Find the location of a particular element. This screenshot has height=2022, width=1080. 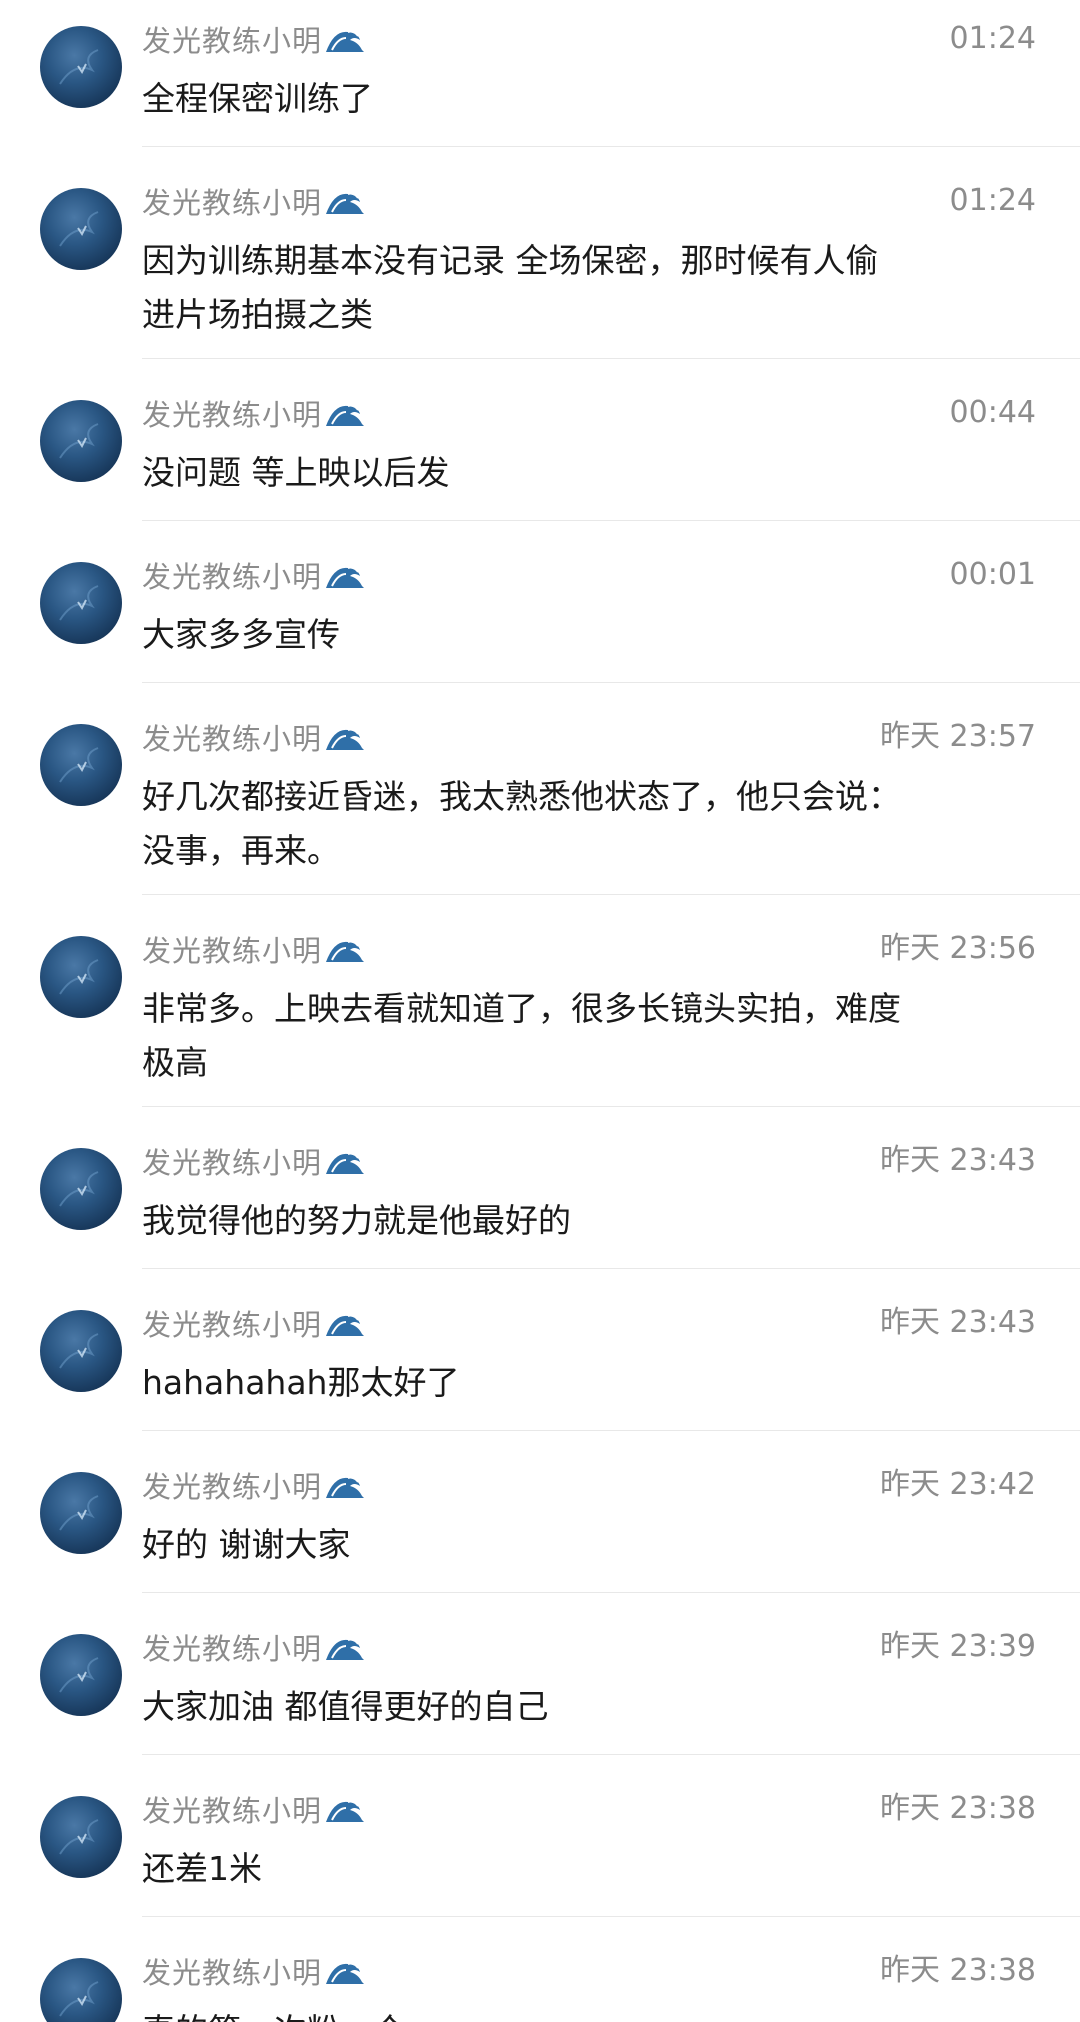

message-time: 00:01 is located at coordinates (992, 574).